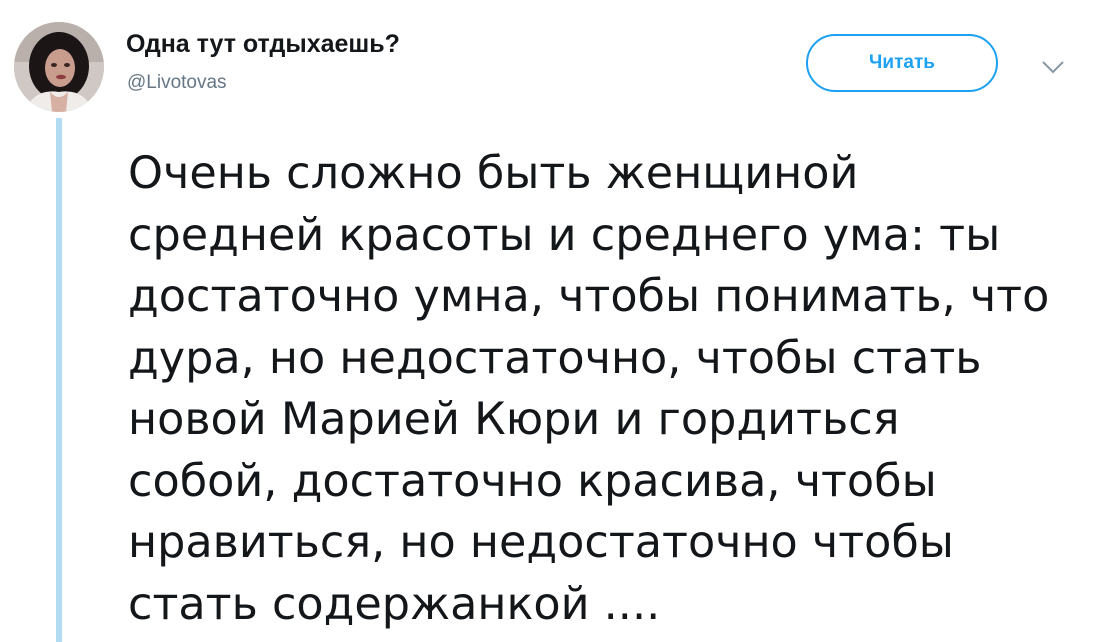 Image resolution: width=1110 pixels, height=642 pixels. What do you see at coordinates (263, 44) in the screenshot?
I see `author-name: Одна тут отдыхаешь?` at bounding box center [263, 44].